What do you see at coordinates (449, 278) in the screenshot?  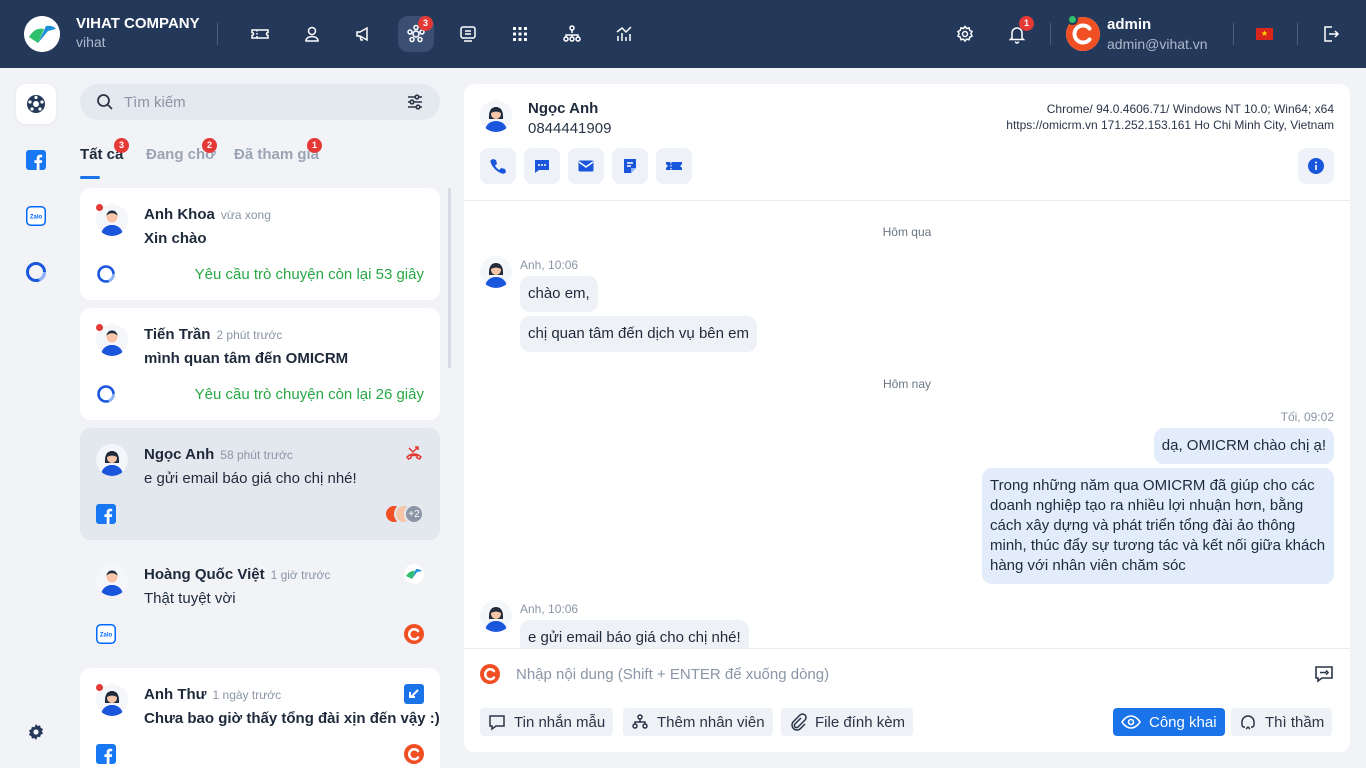 I see `list-scrollbar` at bounding box center [449, 278].